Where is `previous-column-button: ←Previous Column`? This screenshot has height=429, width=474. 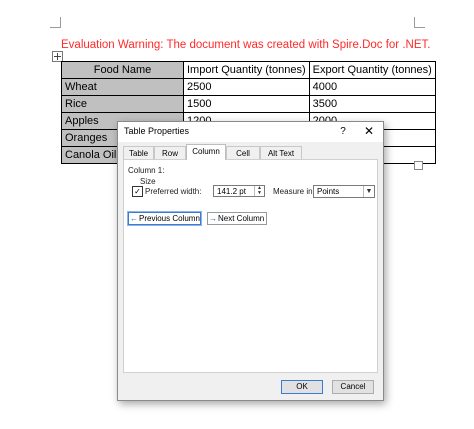 previous-column-button: ←Previous Column is located at coordinates (164, 218).